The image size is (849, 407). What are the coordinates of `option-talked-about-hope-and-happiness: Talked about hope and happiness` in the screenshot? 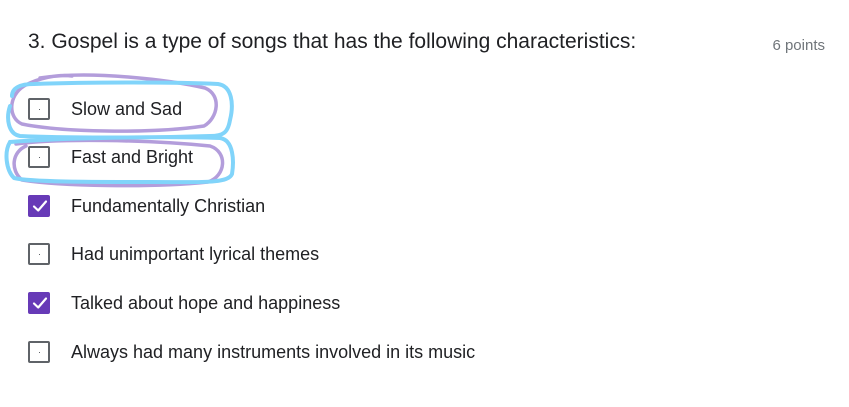 It's located at (184, 303).